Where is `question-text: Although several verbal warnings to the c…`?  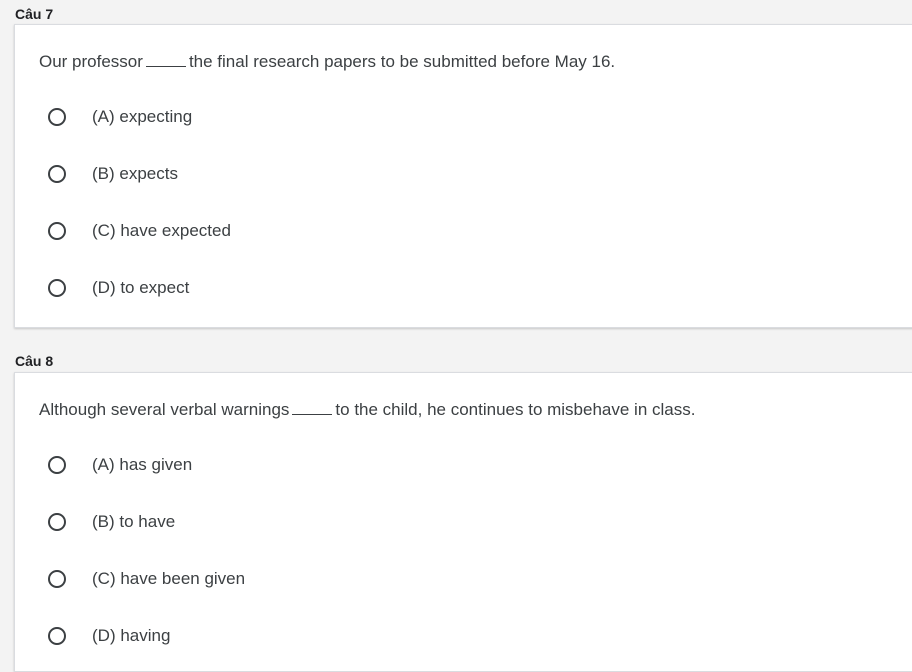 question-text: Although several verbal warnings to the c… is located at coordinates (367, 410).